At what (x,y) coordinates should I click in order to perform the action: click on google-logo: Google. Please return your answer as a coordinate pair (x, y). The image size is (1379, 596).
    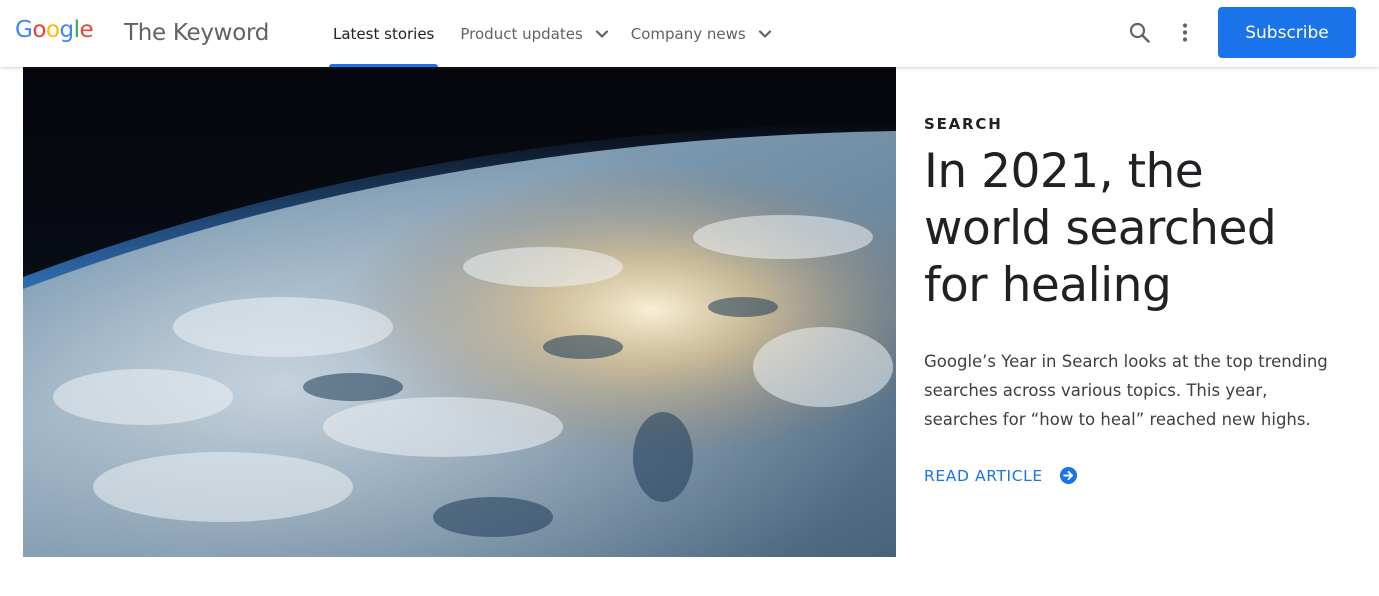
    Looking at the image, I should click on (54, 30).